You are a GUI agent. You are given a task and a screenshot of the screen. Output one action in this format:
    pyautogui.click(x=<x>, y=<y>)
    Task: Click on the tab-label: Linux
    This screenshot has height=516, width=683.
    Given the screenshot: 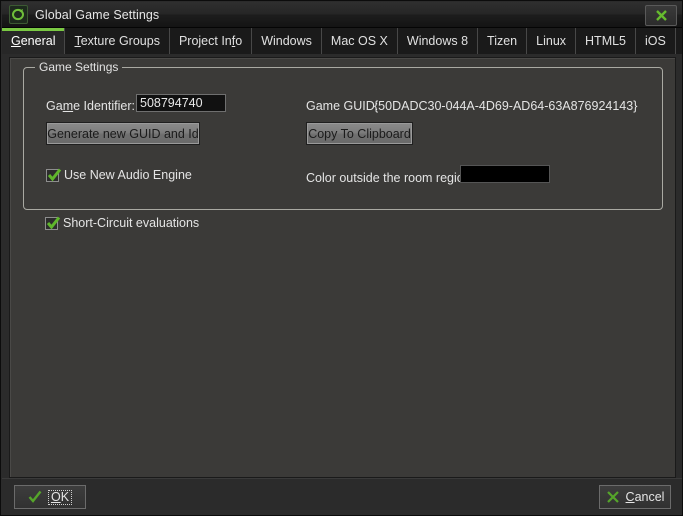 What is the action you would take?
    pyautogui.click(x=551, y=41)
    